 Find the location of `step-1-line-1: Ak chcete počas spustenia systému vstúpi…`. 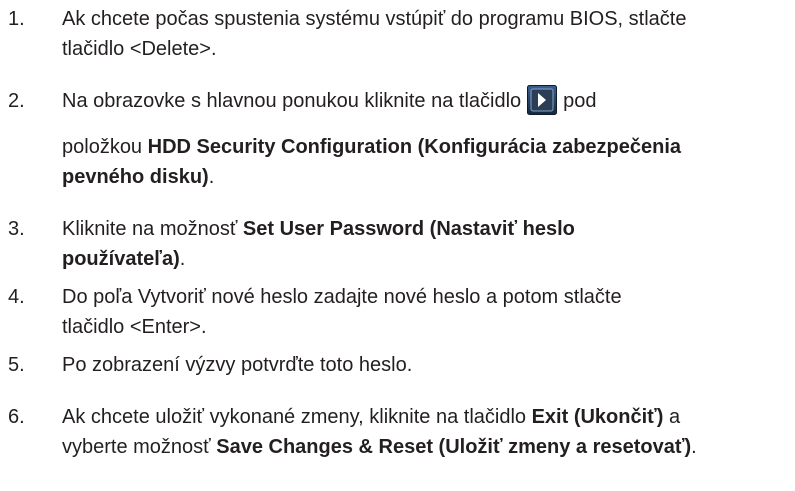

step-1-line-1: Ak chcete počas spustenia systému vstúpi… is located at coordinates (374, 19).